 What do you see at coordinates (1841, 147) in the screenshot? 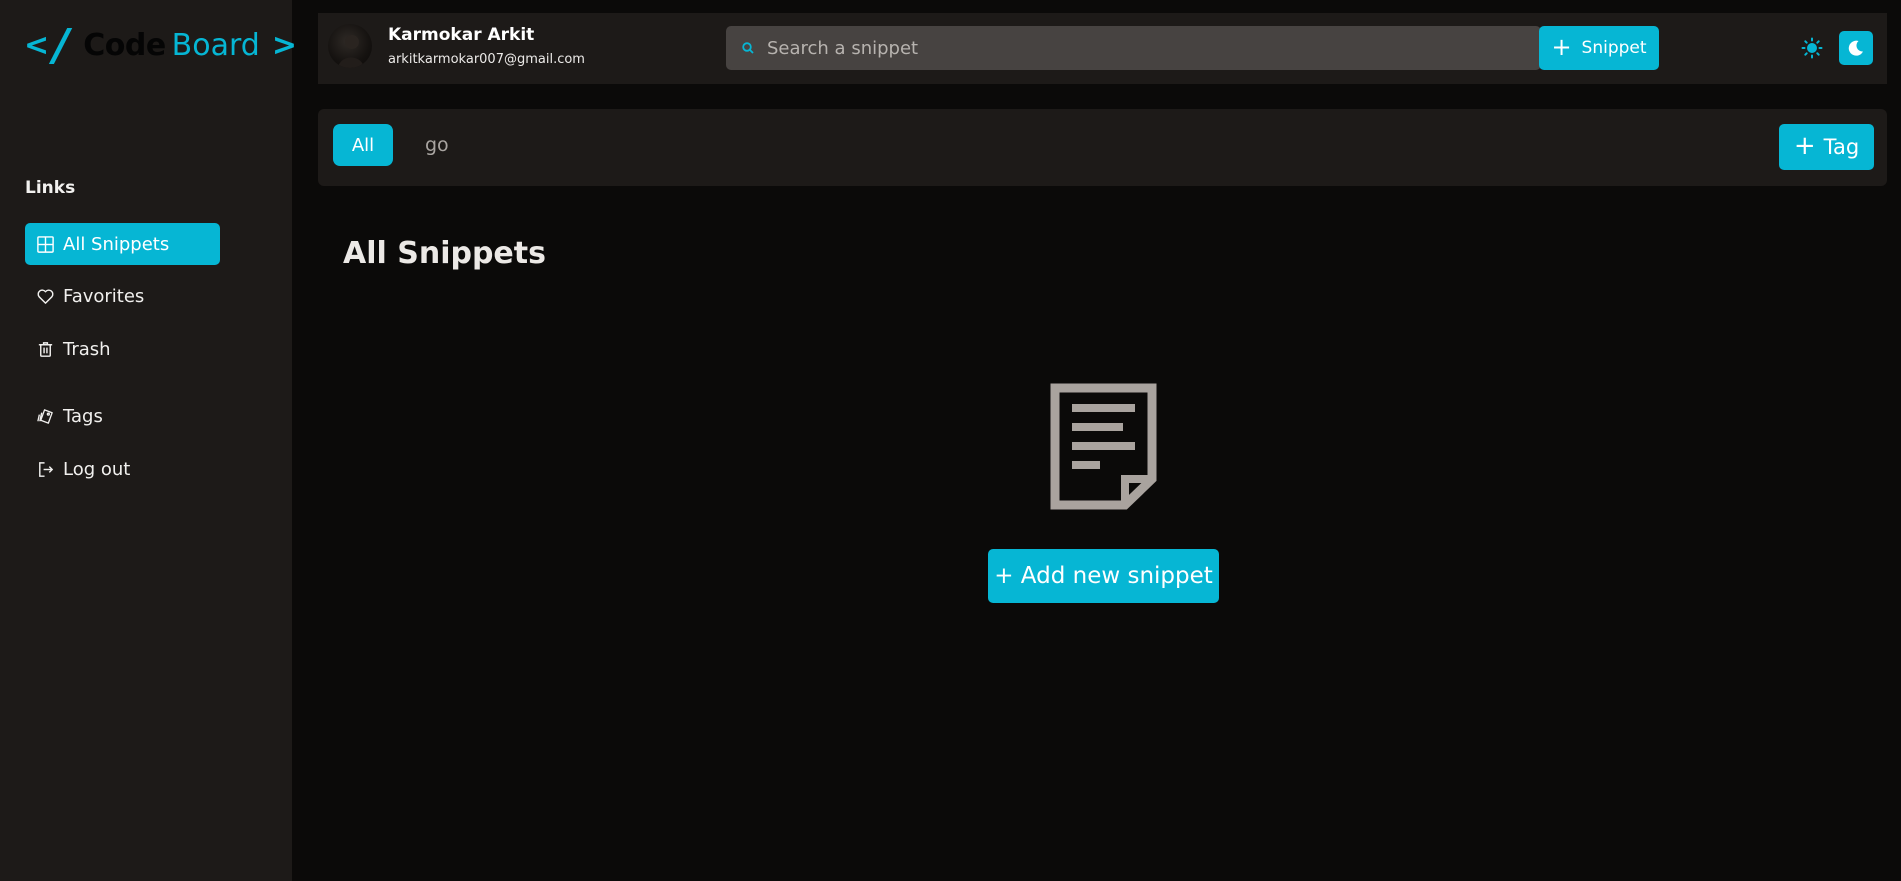
I see `add-tag-label: Tag` at bounding box center [1841, 147].